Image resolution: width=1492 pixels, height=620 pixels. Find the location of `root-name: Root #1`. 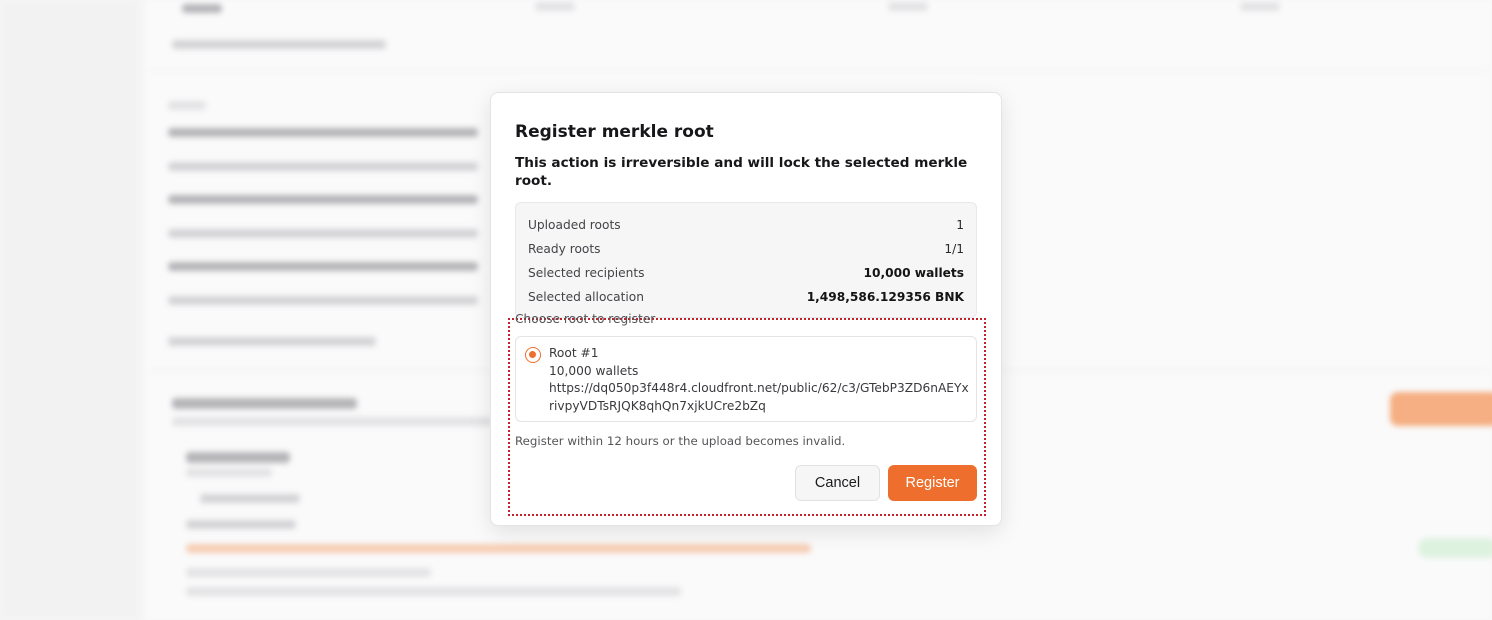

root-name: Root #1 is located at coordinates (574, 353).